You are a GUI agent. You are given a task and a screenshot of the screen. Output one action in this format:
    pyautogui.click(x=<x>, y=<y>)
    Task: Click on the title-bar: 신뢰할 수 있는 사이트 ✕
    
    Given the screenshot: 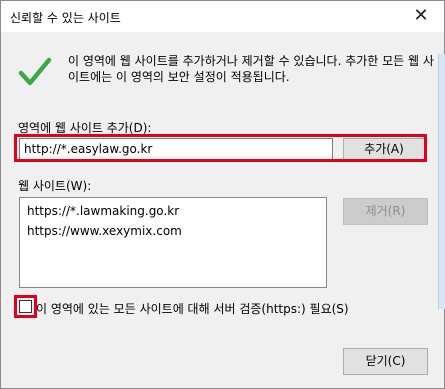 What is the action you would take?
    pyautogui.click(x=222, y=16)
    